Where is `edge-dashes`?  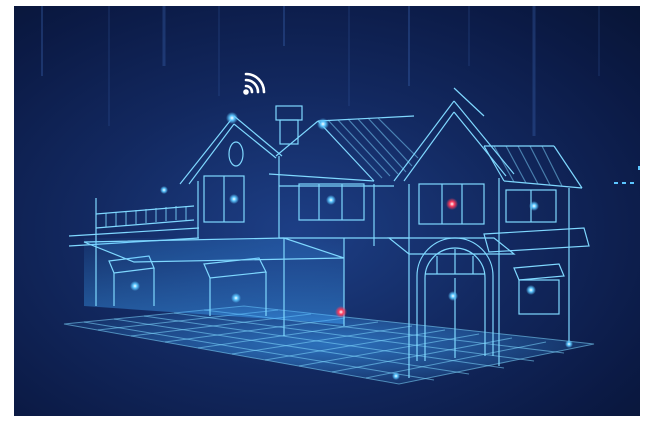
edge-dashes is located at coordinates (627, 175).